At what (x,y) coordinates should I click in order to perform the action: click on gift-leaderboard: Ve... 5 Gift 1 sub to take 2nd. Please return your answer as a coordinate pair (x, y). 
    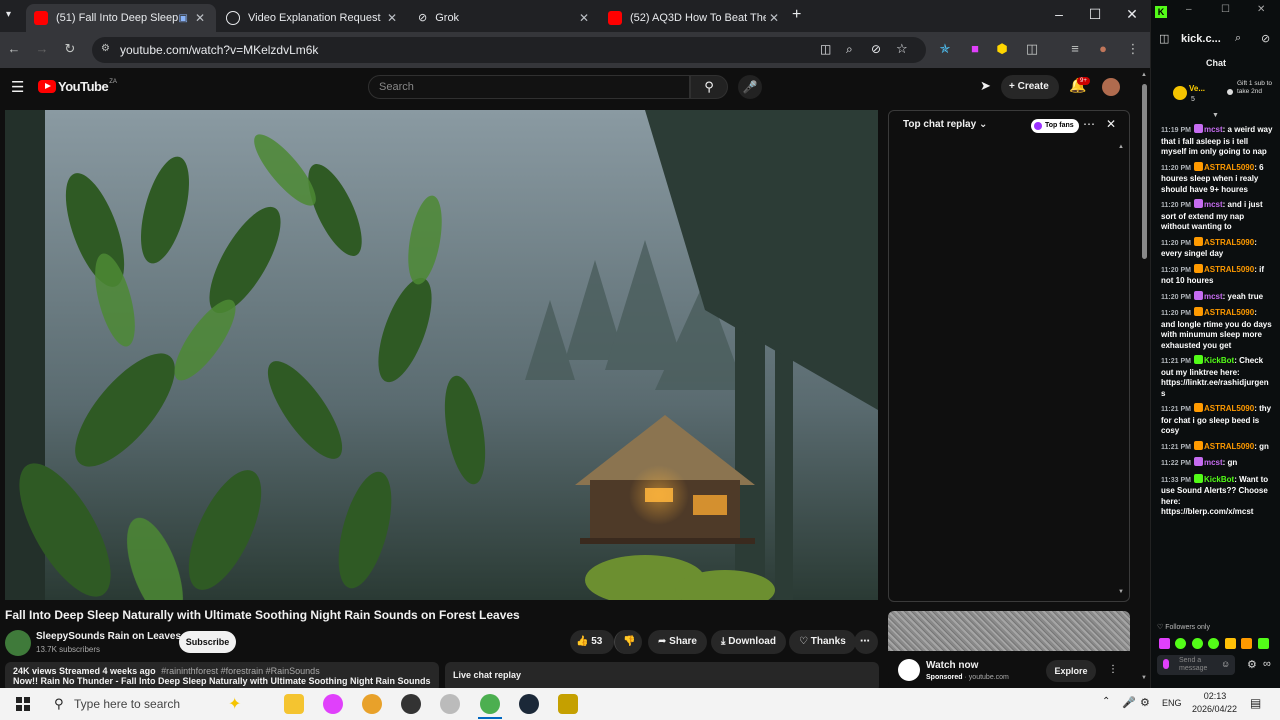
    Looking at the image, I should click on (1223, 96).